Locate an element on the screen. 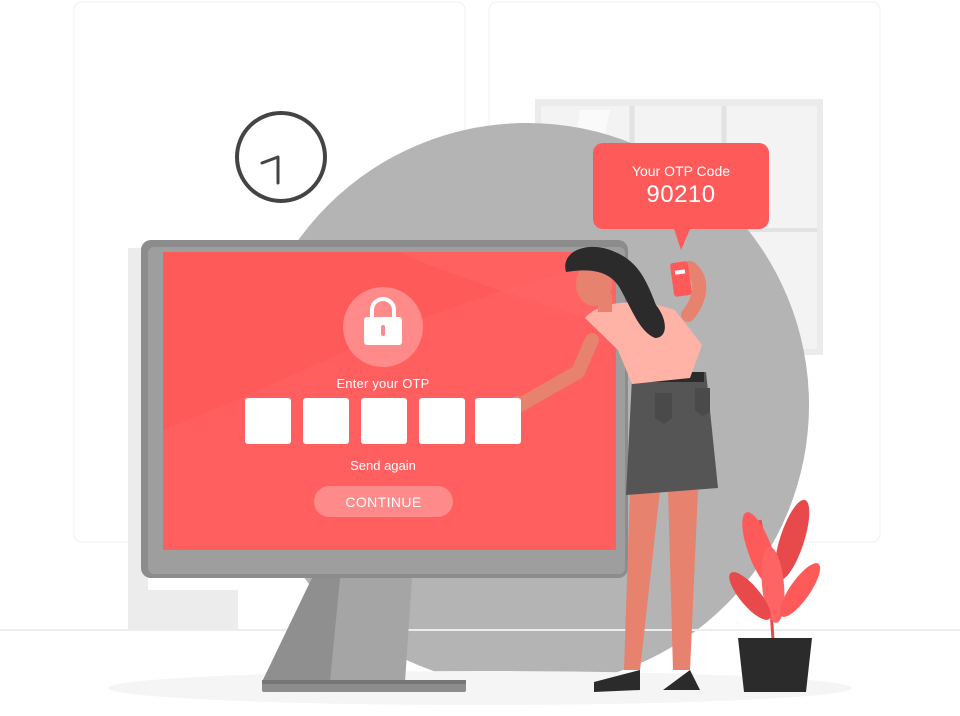  otp-notification-title: Your OTP Code is located at coordinates (681, 171).